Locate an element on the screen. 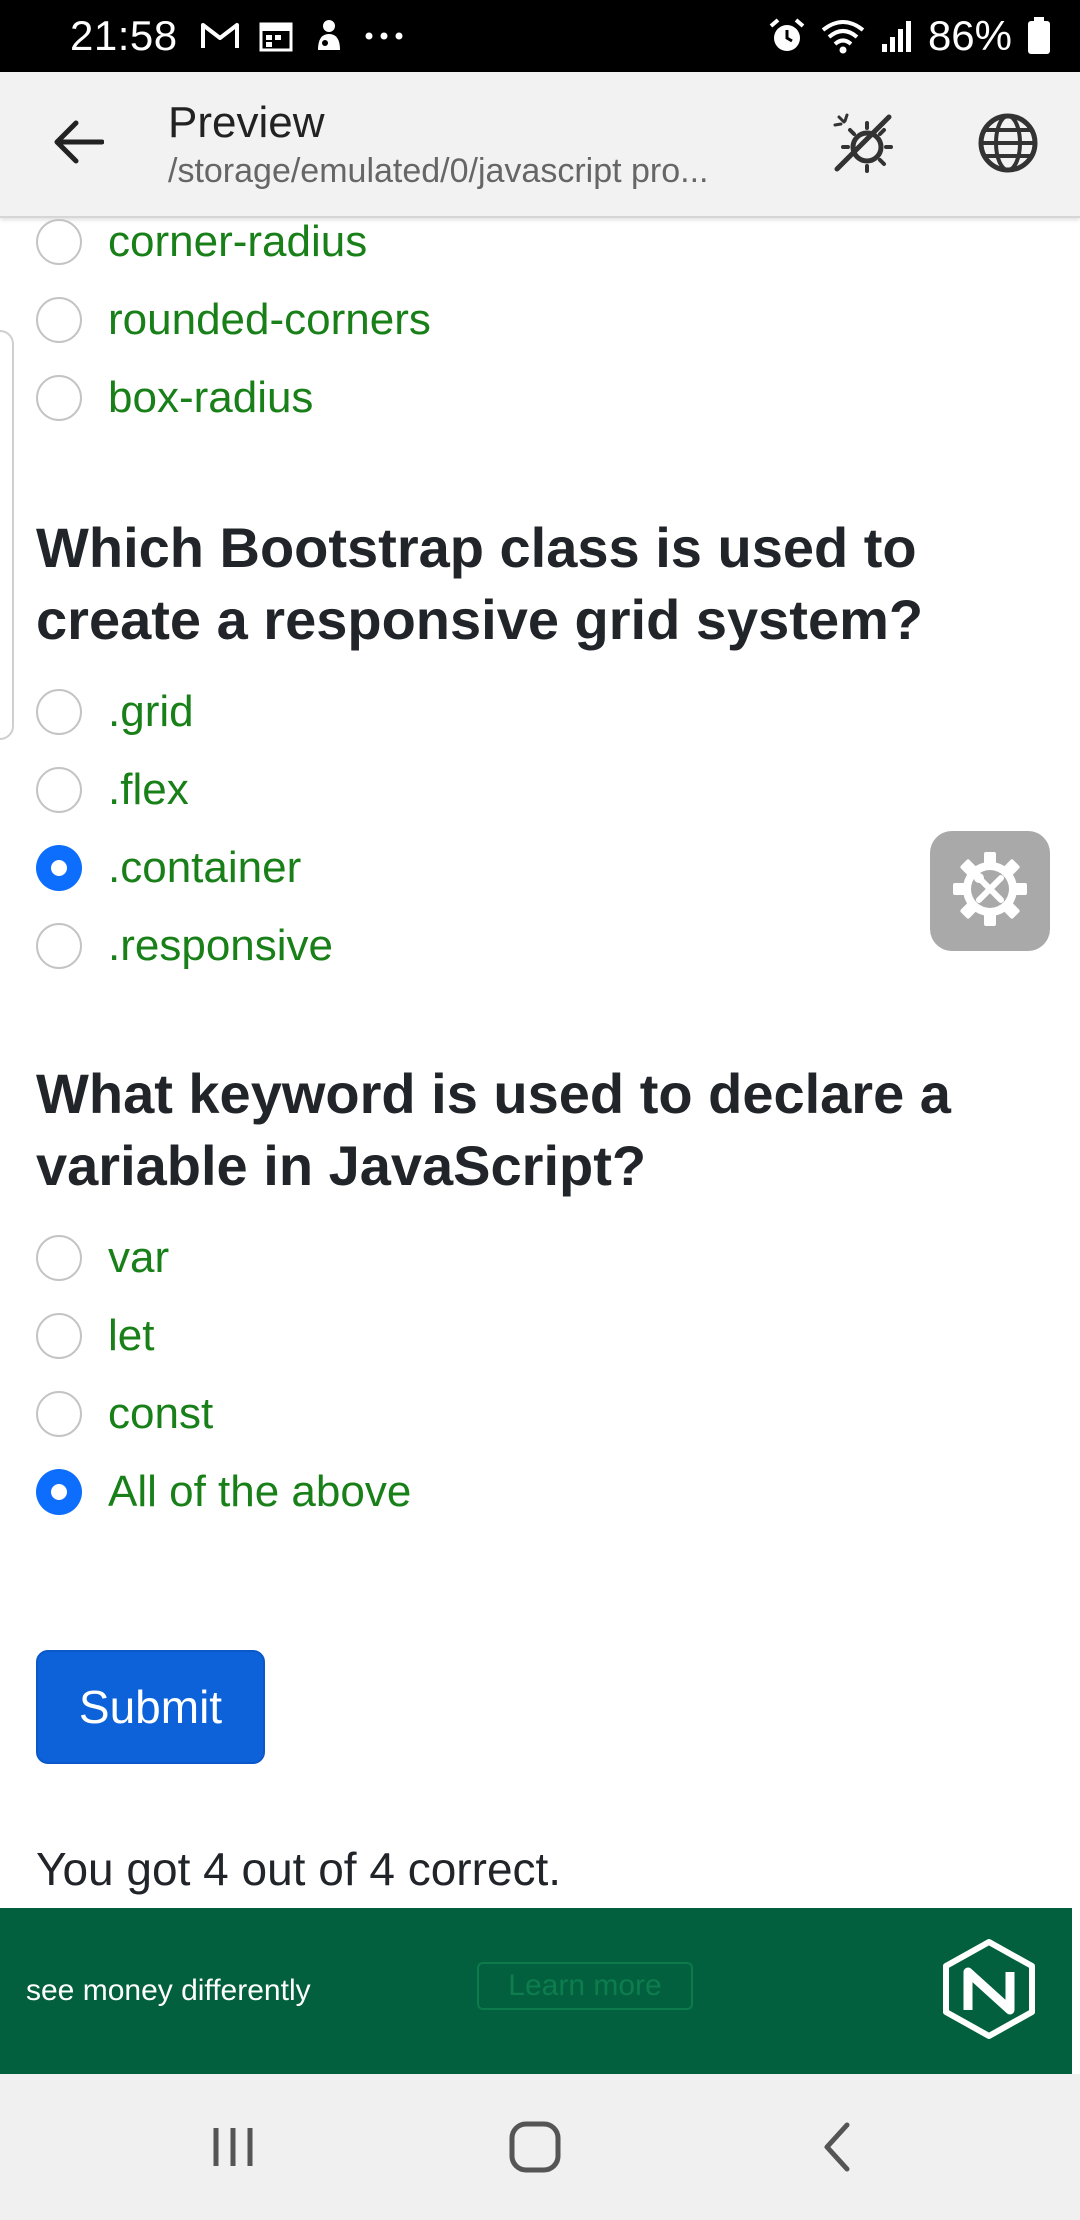 The height and width of the screenshot is (2220, 1080). back-button is located at coordinates (78, 144).